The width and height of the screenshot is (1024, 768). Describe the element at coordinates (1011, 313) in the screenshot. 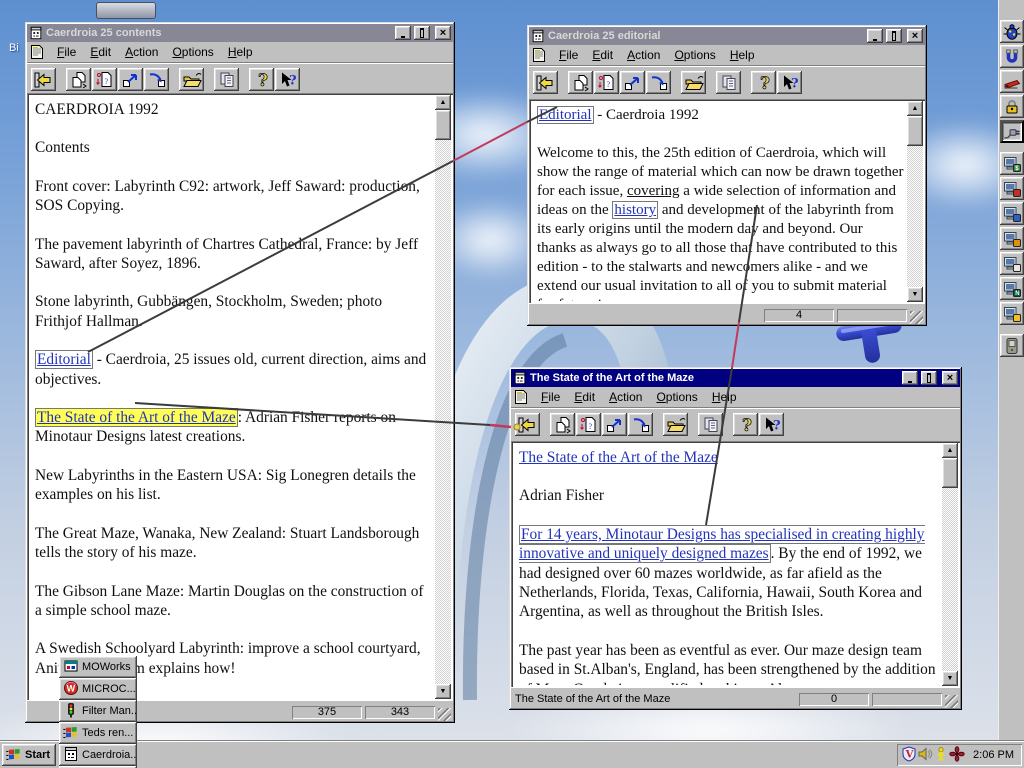

I see `computer-gold-icon` at that location.